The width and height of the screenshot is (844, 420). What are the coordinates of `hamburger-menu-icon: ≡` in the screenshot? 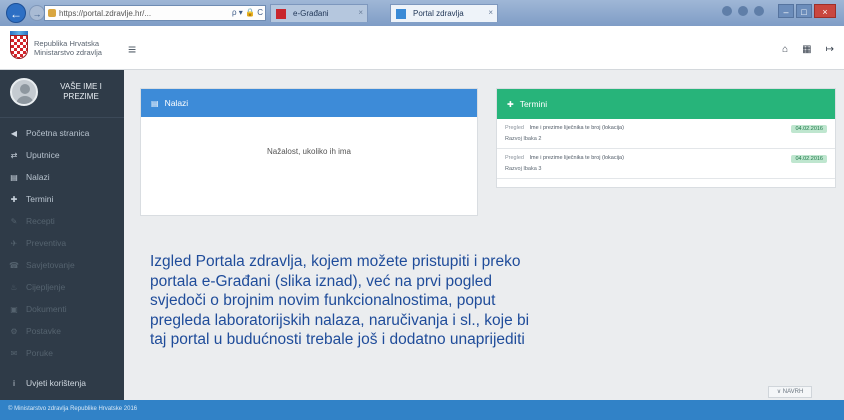 It's located at (132, 49).